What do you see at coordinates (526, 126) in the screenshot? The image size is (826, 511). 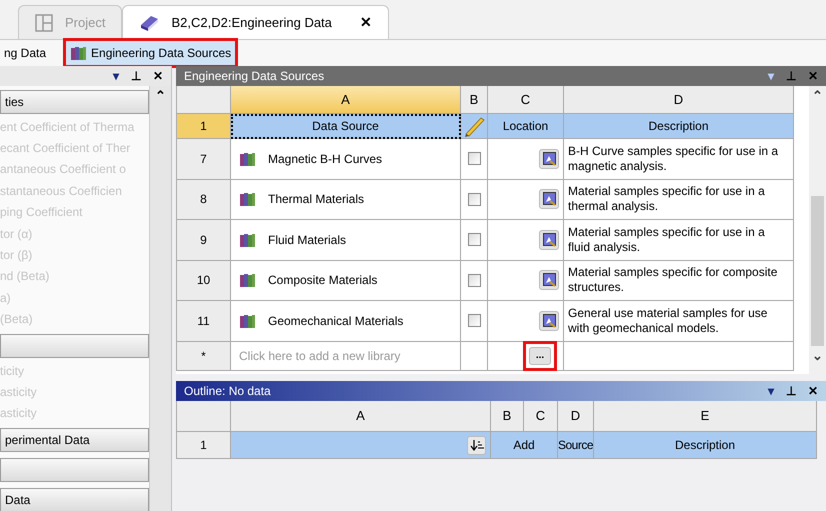 I see `header-cell: Location` at bounding box center [526, 126].